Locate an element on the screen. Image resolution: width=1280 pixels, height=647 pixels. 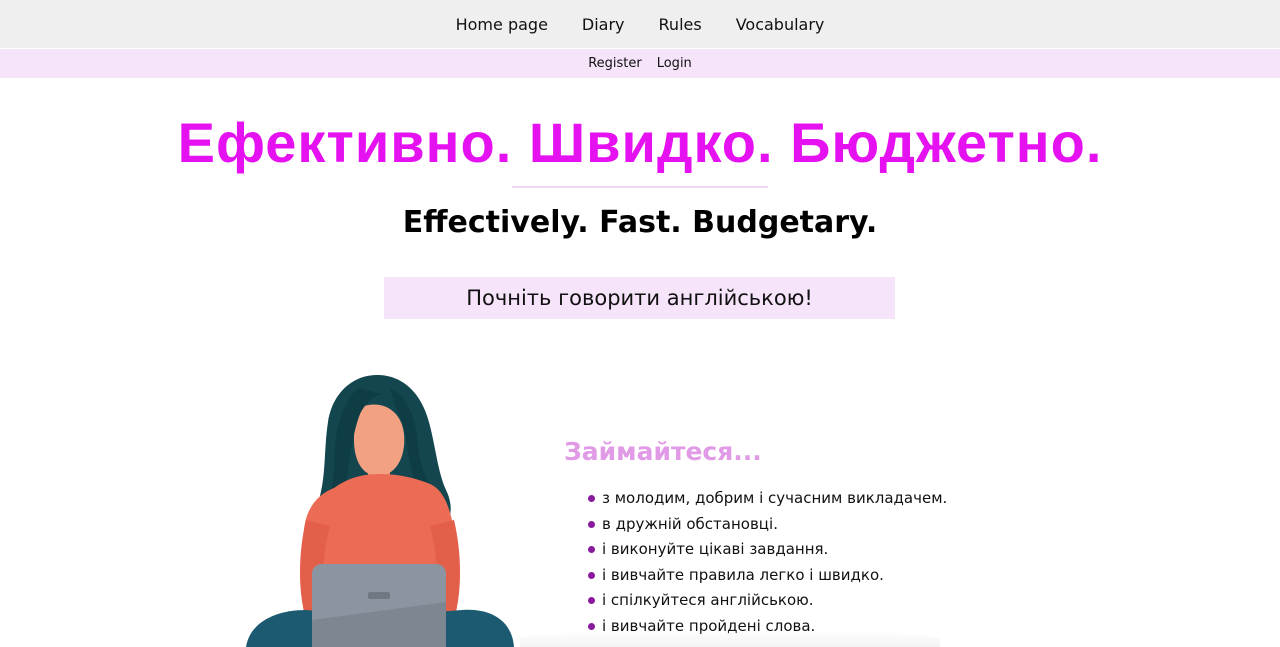
auth-bar: Register Login is located at coordinates (640, 63).